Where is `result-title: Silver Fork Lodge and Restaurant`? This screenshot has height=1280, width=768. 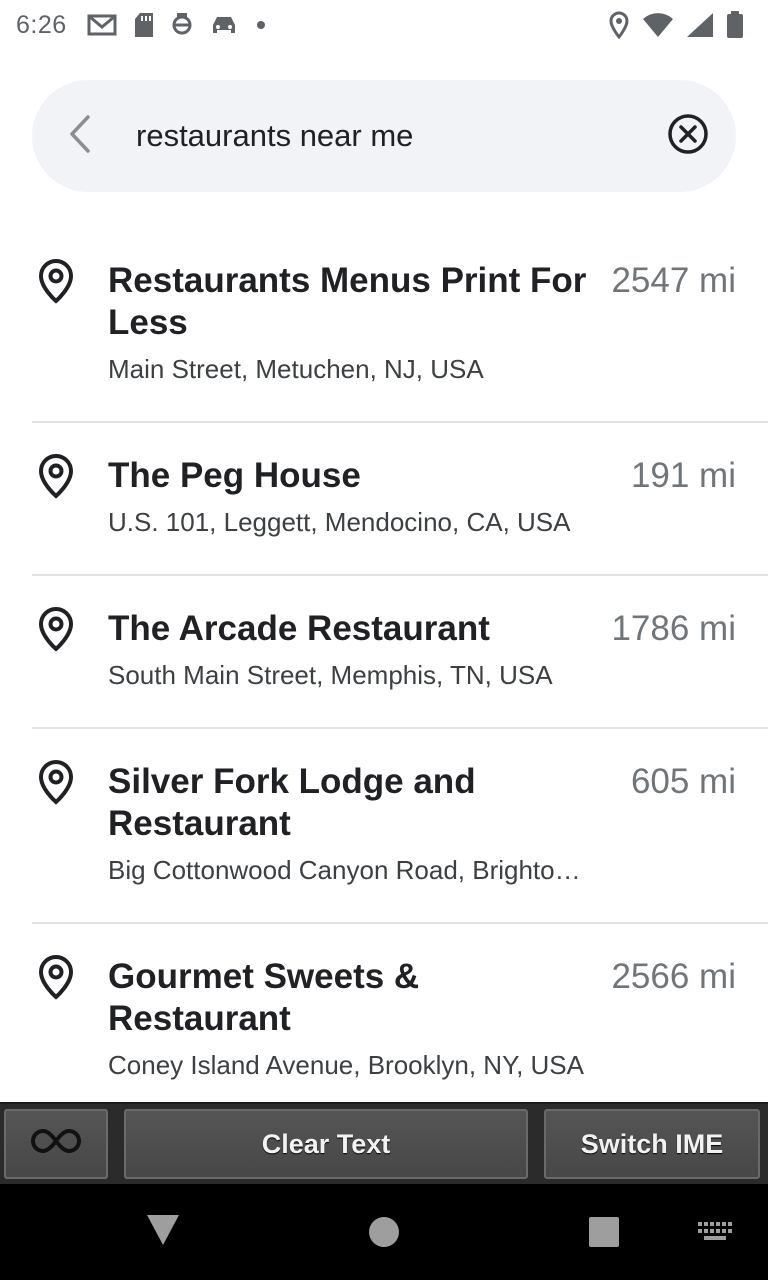 result-title: Silver Fork Lodge and Restaurant is located at coordinates (292, 802).